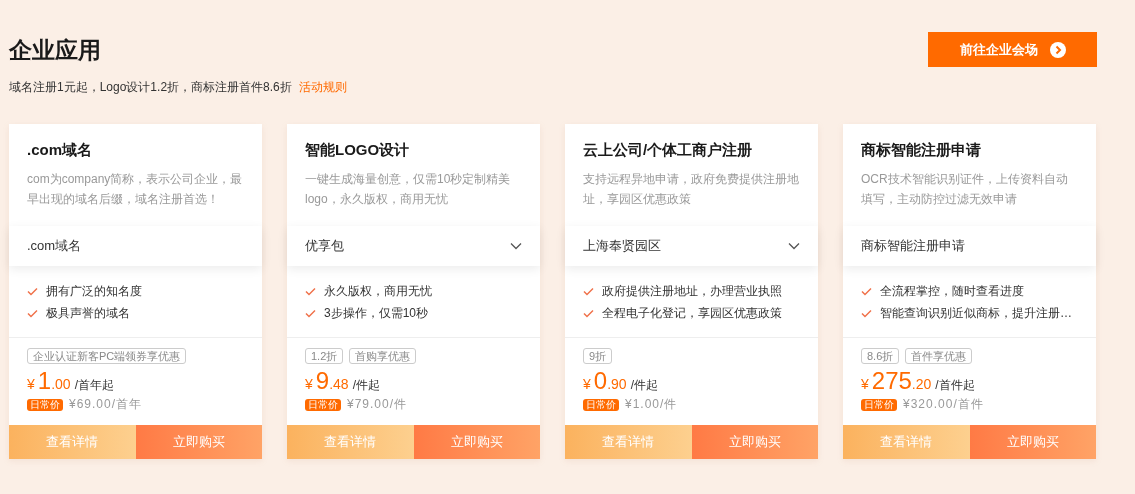 This screenshot has width=1135, height=494. What do you see at coordinates (322, 87) in the screenshot?
I see `rules-link: 活动规则` at bounding box center [322, 87].